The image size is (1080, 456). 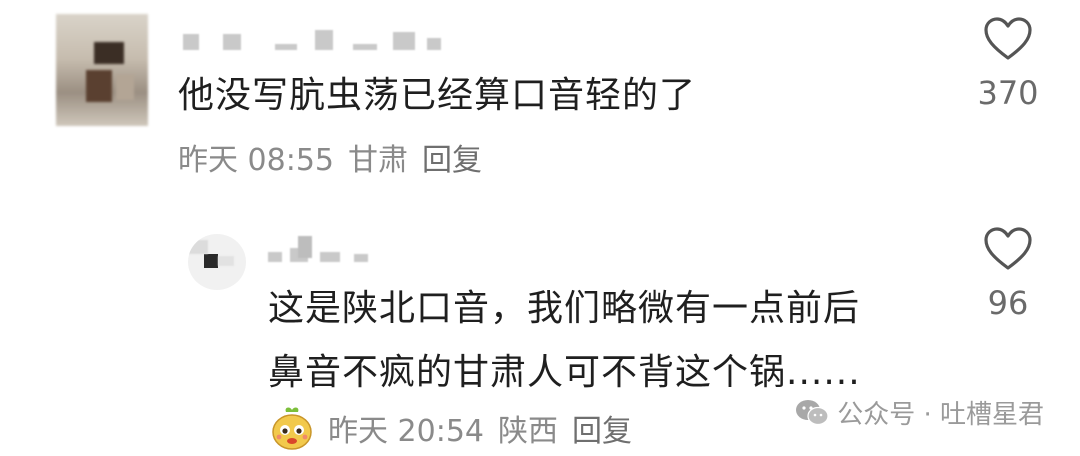 I want to click on like-count: 96, so click(x=1008, y=303).